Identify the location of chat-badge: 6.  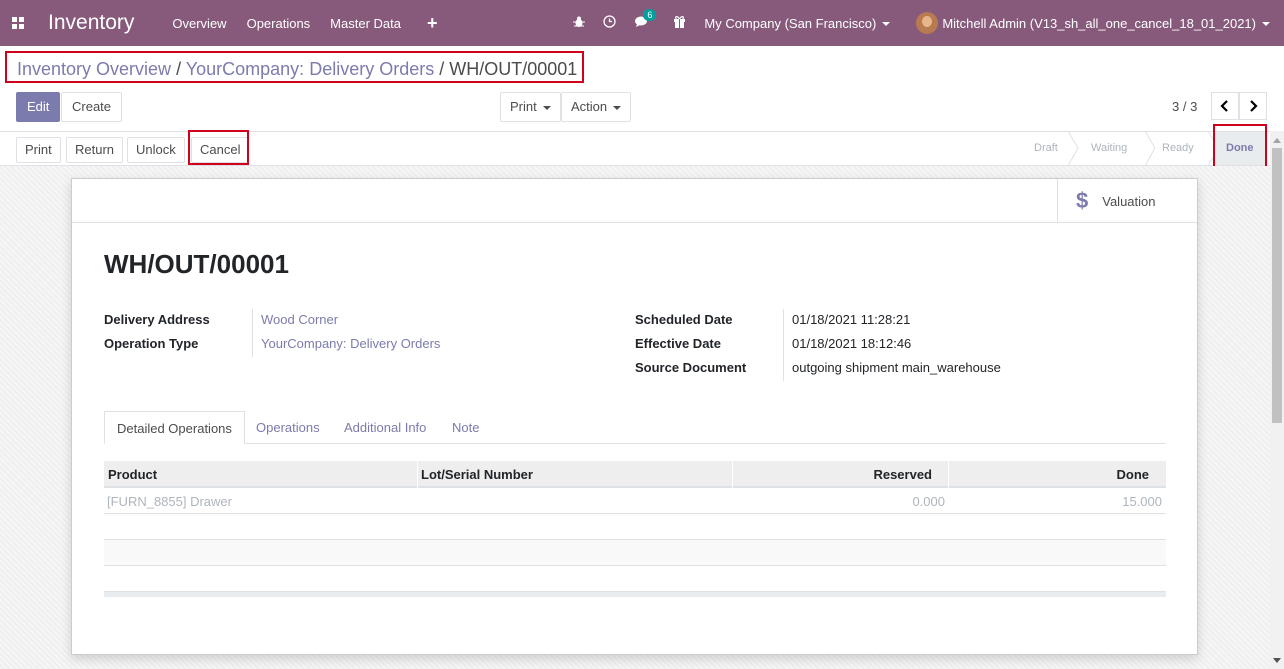
(650, 14).